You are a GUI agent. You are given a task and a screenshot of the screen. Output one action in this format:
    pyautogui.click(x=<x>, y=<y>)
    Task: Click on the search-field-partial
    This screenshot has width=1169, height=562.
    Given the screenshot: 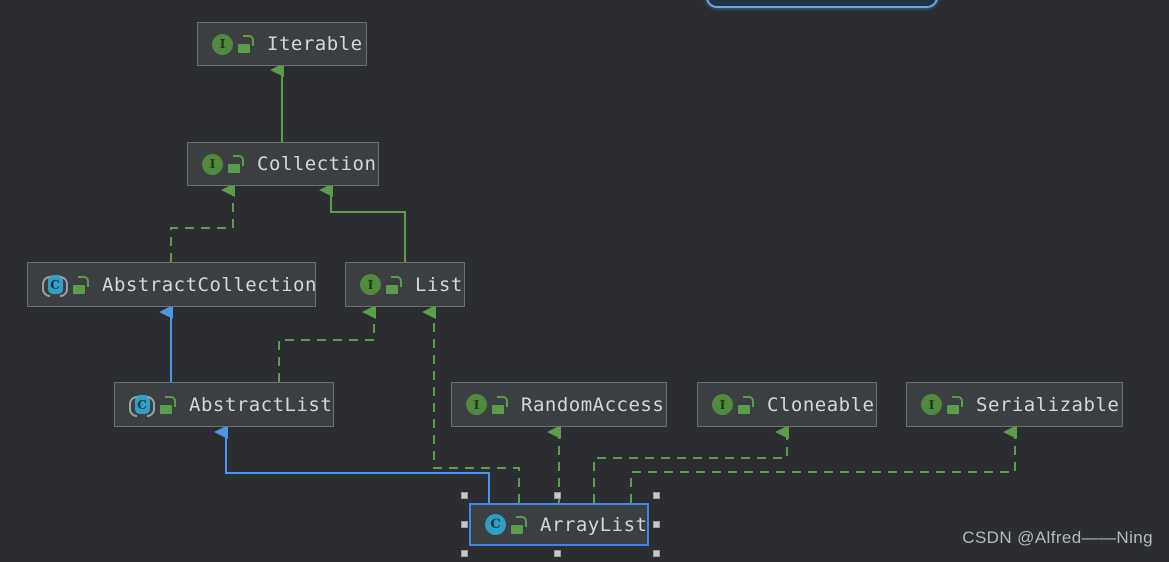 What is the action you would take?
    pyautogui.click(x=822, y=4)
    